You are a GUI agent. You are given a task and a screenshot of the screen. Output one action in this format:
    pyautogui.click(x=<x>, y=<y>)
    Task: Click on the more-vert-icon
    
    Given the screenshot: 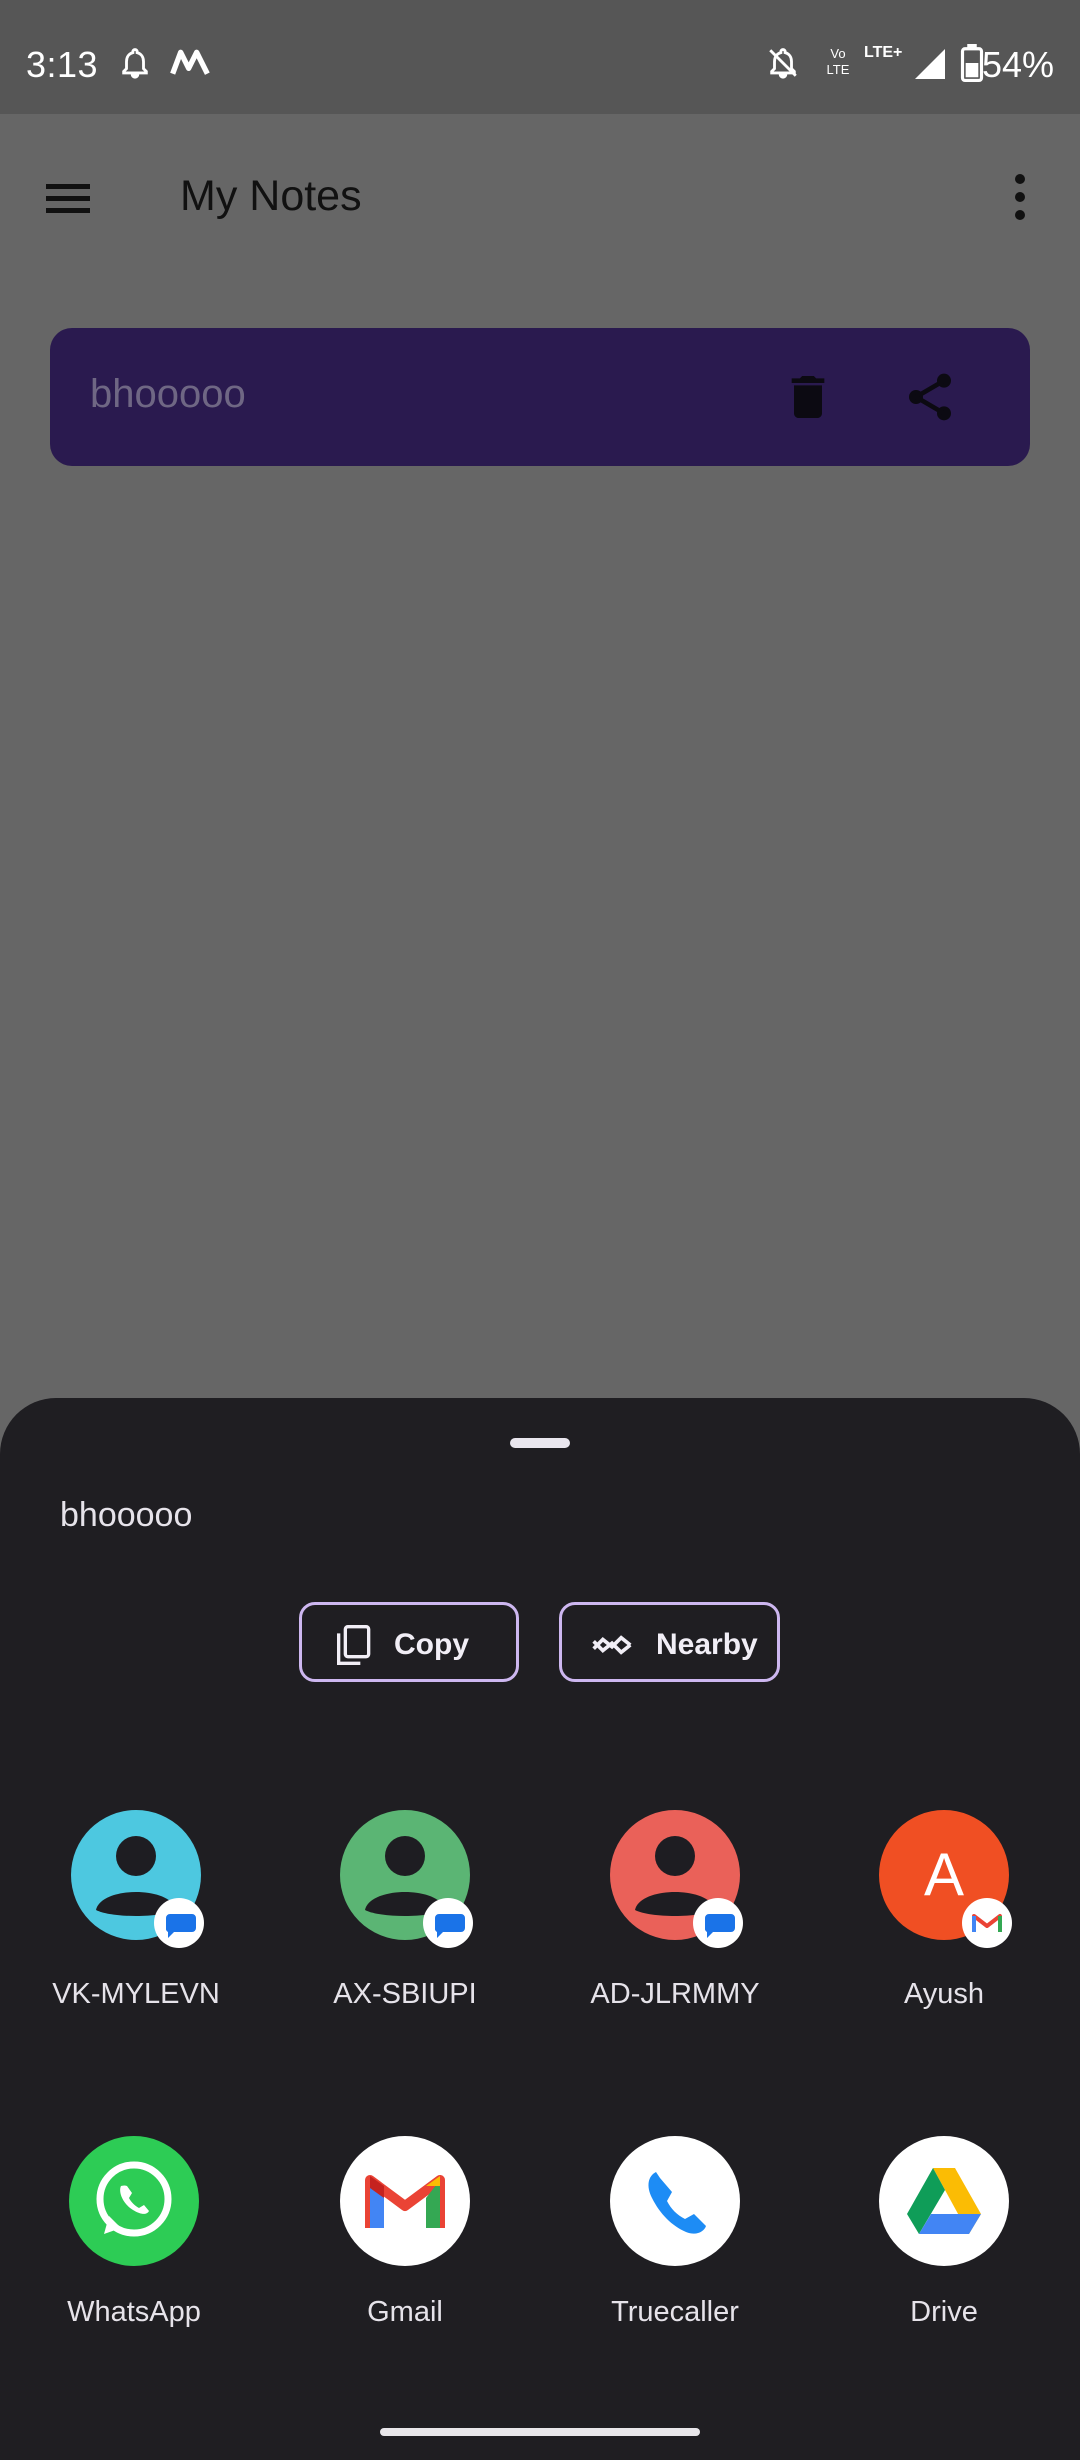 What is the action you would take?
    pyautogui.click(x=1020, y=197)
    